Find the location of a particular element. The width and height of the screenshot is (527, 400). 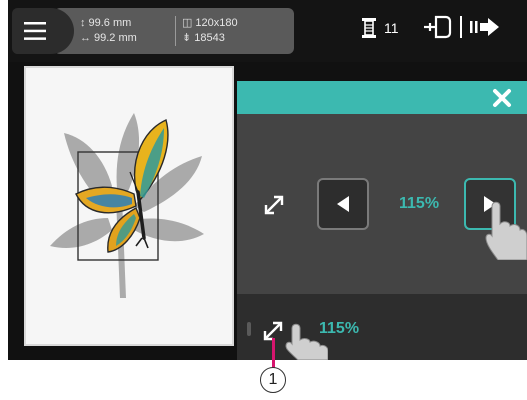

height-readout: ↕ 99.6 mm is located at coordinates (105, 23).